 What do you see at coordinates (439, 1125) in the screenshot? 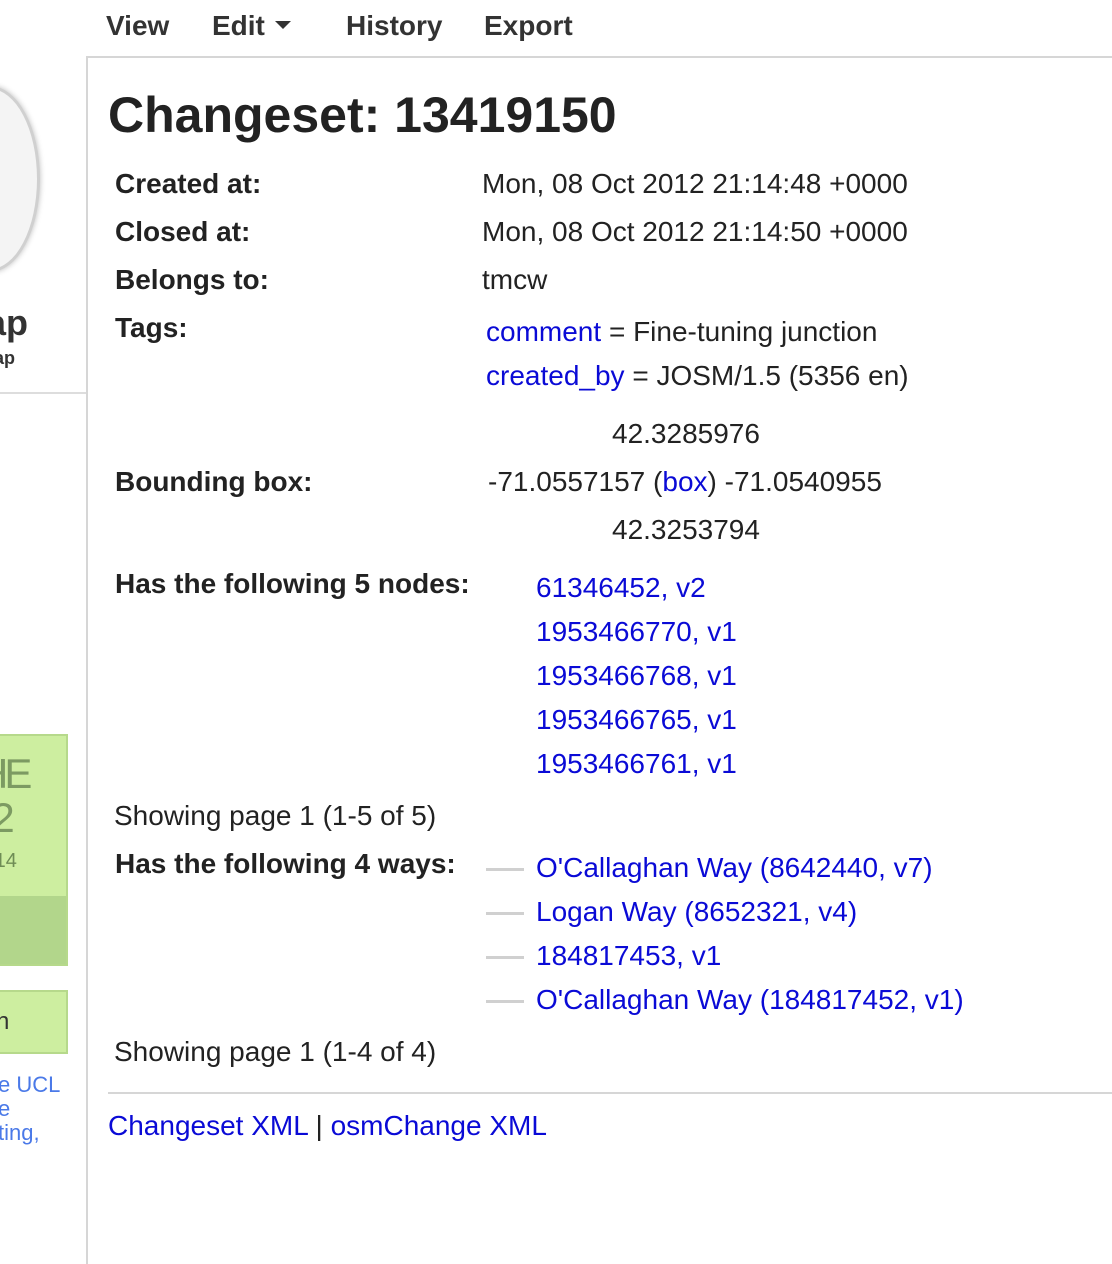
I see `osmchange-xml-link: osmChange XML` at bounding box center [439, 1125].